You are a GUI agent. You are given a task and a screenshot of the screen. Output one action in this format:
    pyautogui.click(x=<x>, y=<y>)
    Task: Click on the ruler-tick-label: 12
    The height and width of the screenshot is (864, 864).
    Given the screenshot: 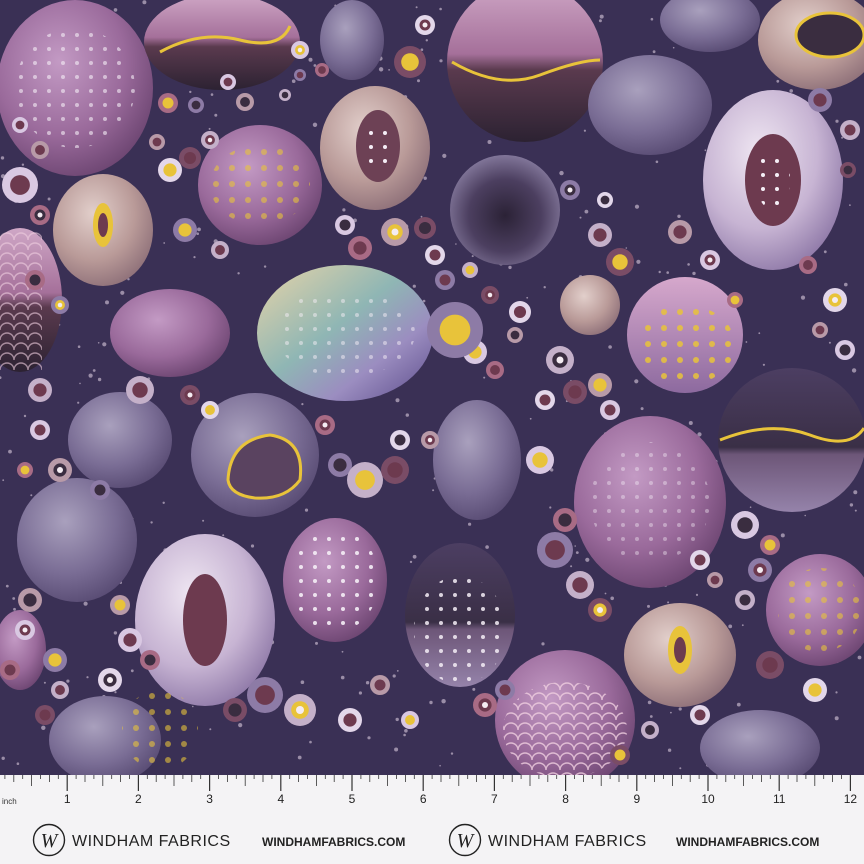 What is the action you would take?
    pyautogui.click(x=850, y=799)
    